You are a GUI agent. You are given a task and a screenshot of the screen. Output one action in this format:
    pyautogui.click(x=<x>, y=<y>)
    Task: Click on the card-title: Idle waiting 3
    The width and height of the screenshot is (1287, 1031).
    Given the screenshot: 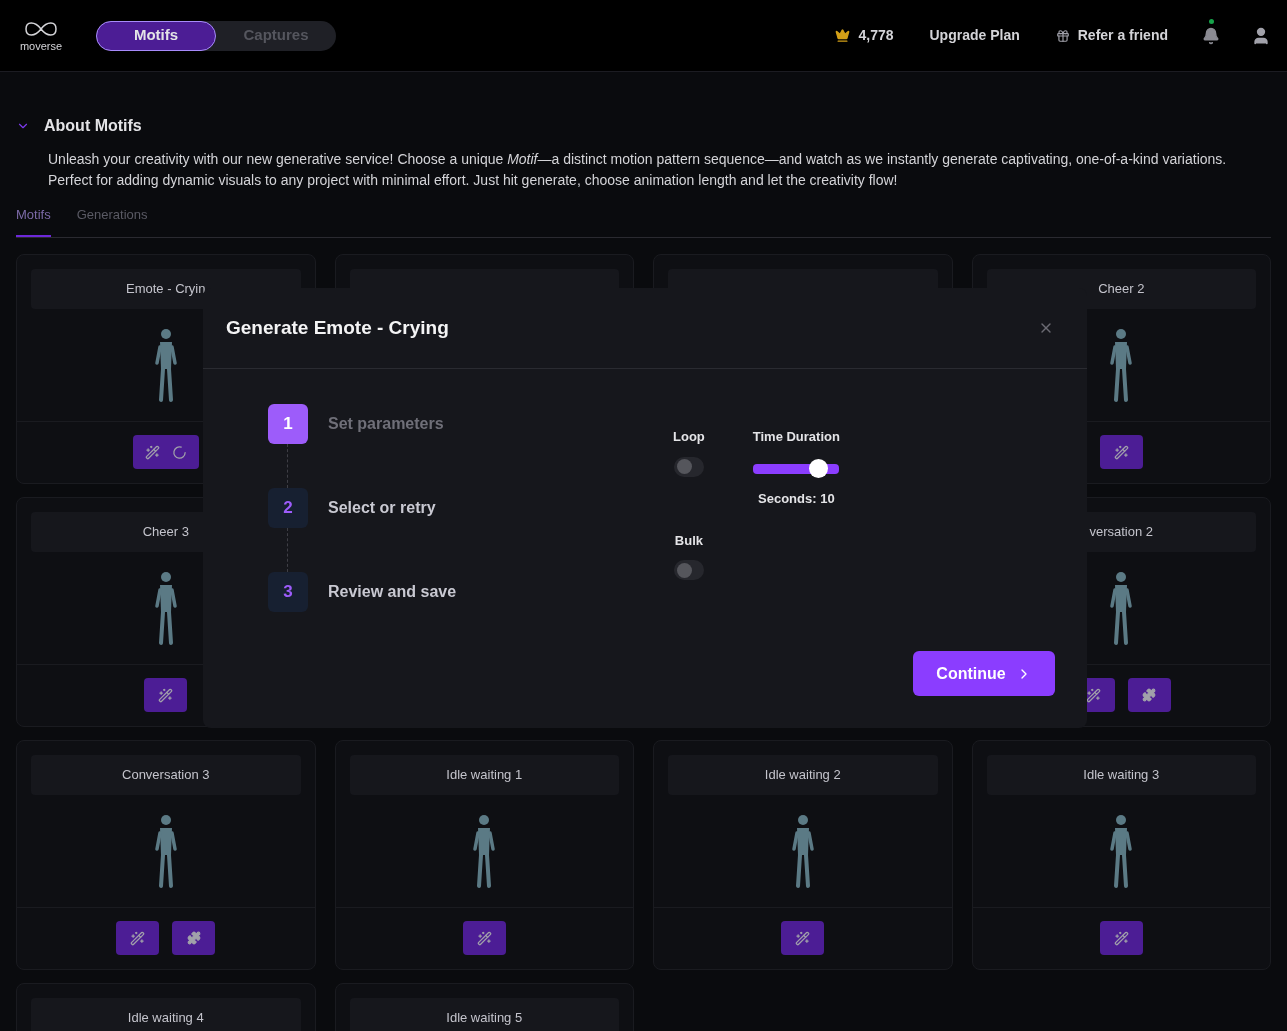 What is the action you would take?
    pyautogui.click(x=1121, y=774)
    